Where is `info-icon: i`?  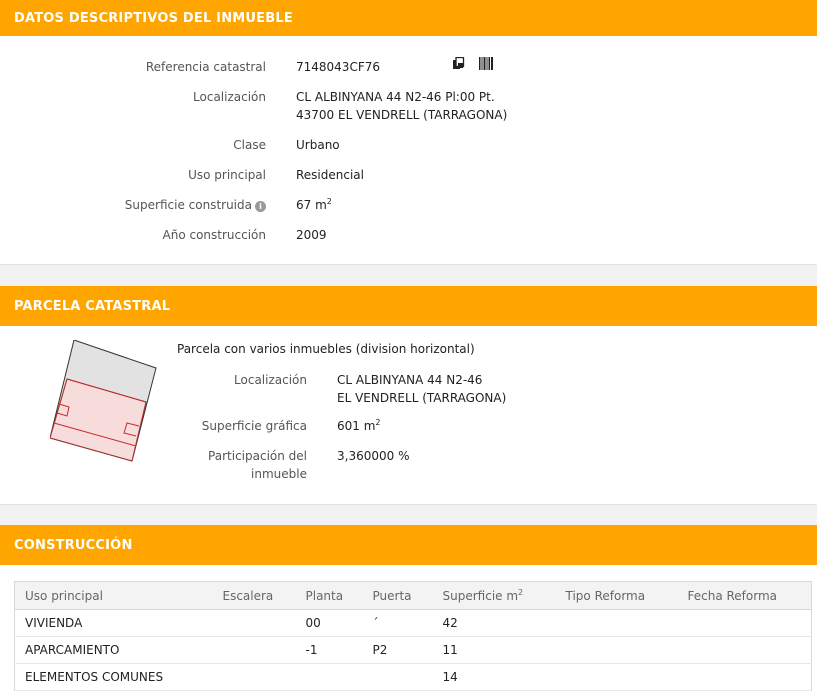
info-icon: i is located at coordinates (260, 206).